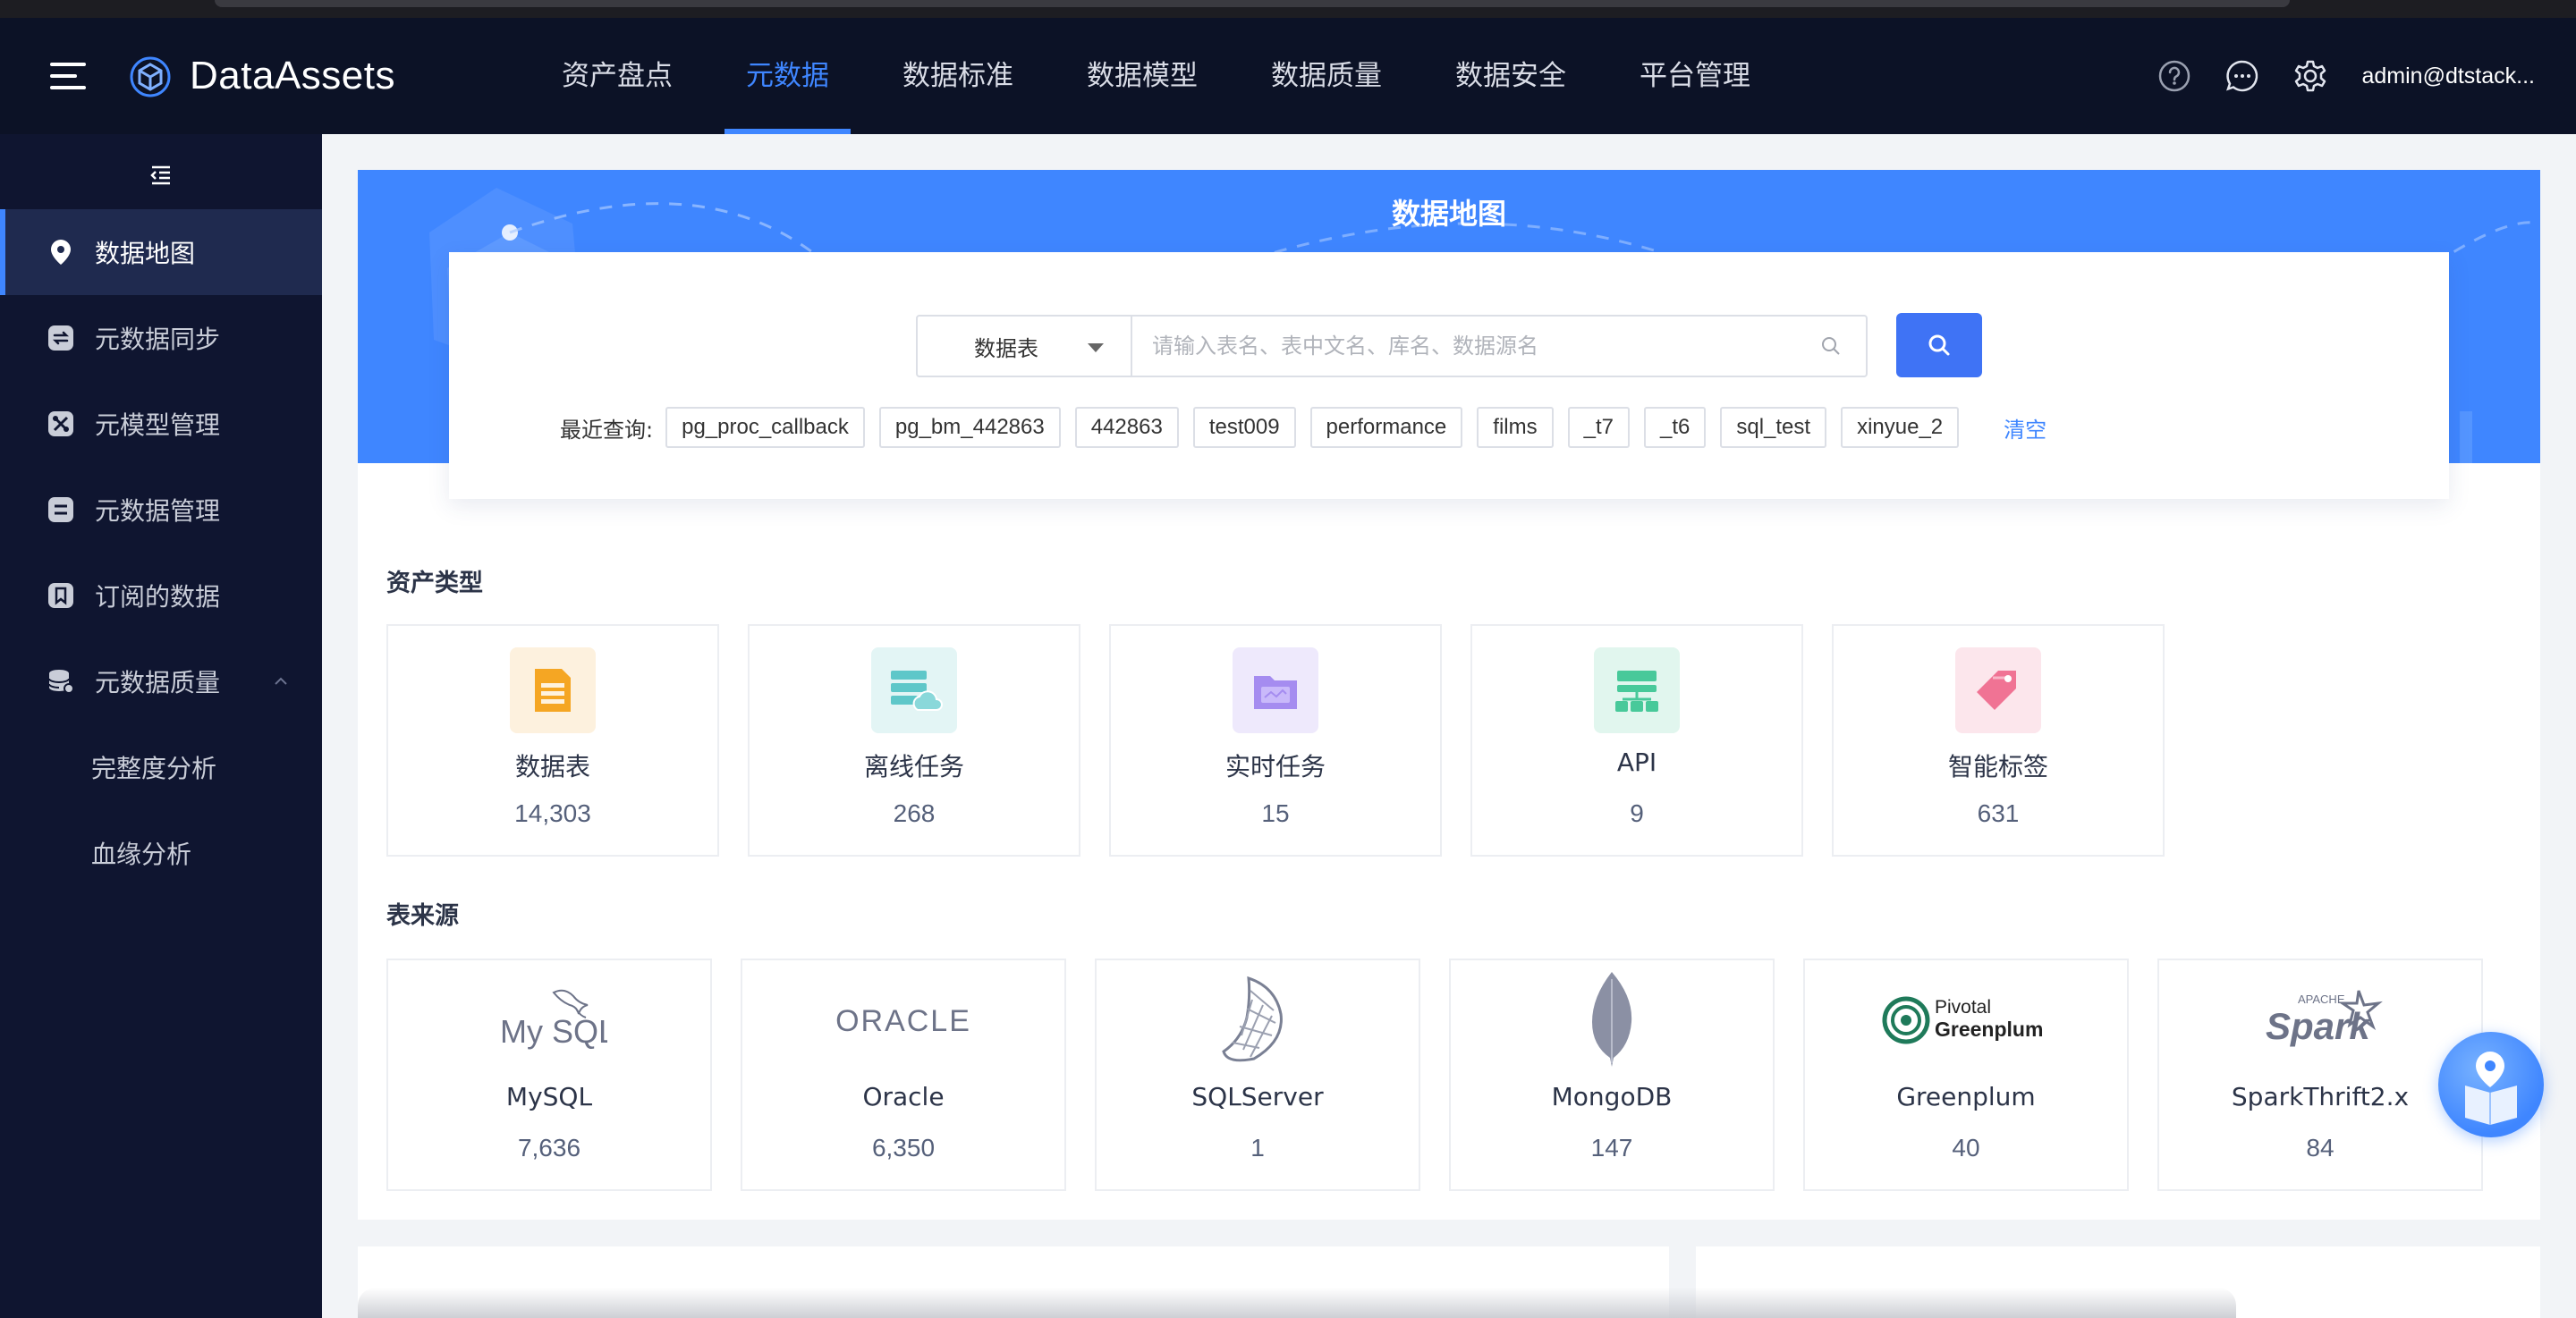  Describe the element at coordinates (2491, 1088) in the screenshot. I see `map-book-icon` at that location.